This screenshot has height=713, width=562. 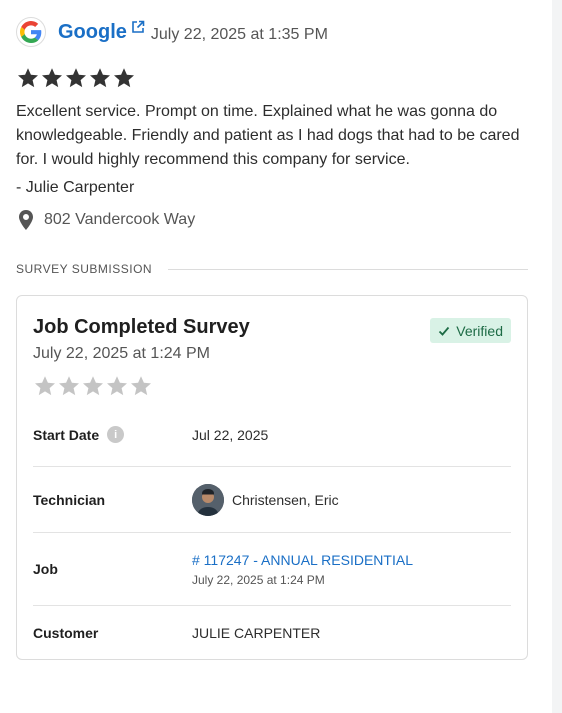 What do you see at coordinates (302, 560) in the screenshot?
I see `job-link: # 117247 - ANNUAL RESIDENTIAL` at bounding box center [302, 560].